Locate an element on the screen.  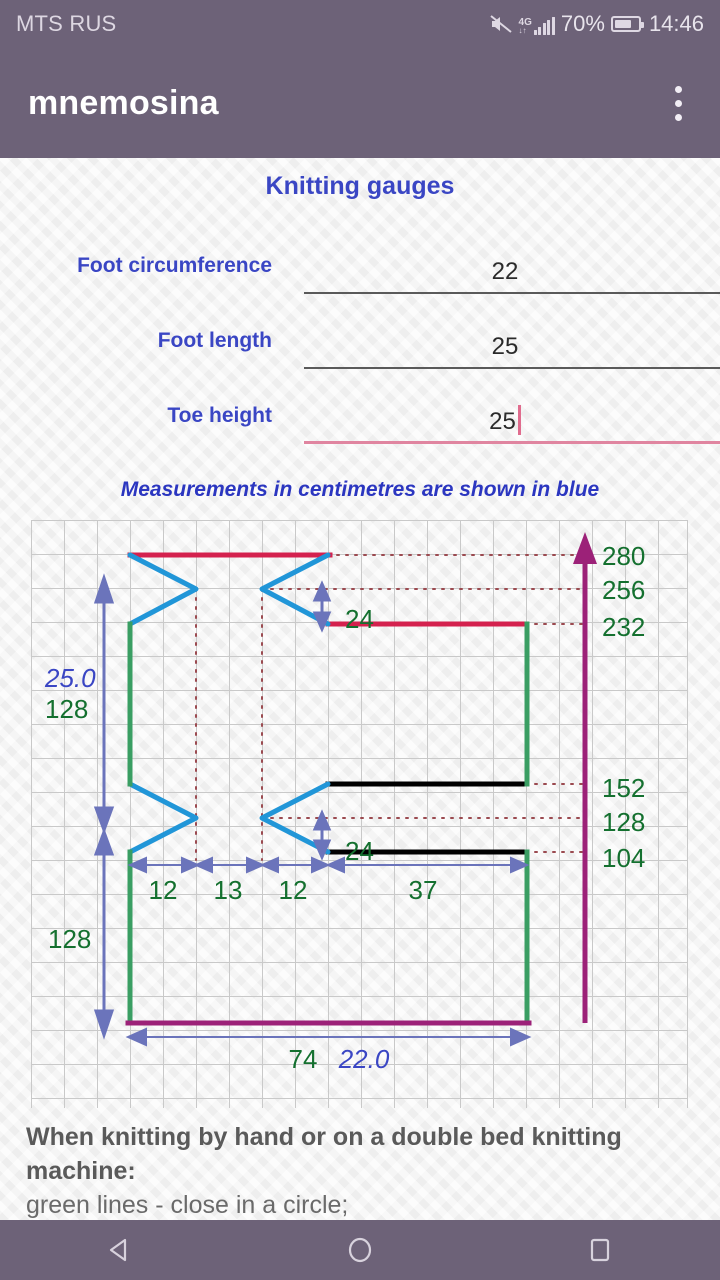
row-label-128: 128 is located at coordinates (623, 822).